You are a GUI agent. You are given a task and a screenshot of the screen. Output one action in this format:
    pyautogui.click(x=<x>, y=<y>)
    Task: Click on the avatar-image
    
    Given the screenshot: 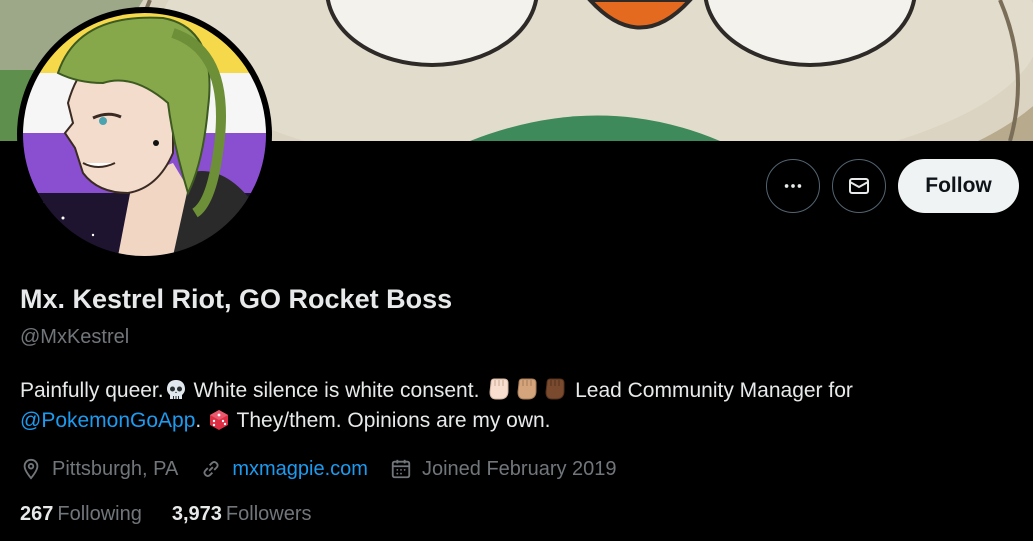 What is the action you would take?
    pyautogui.click(x=144, y=134)
    